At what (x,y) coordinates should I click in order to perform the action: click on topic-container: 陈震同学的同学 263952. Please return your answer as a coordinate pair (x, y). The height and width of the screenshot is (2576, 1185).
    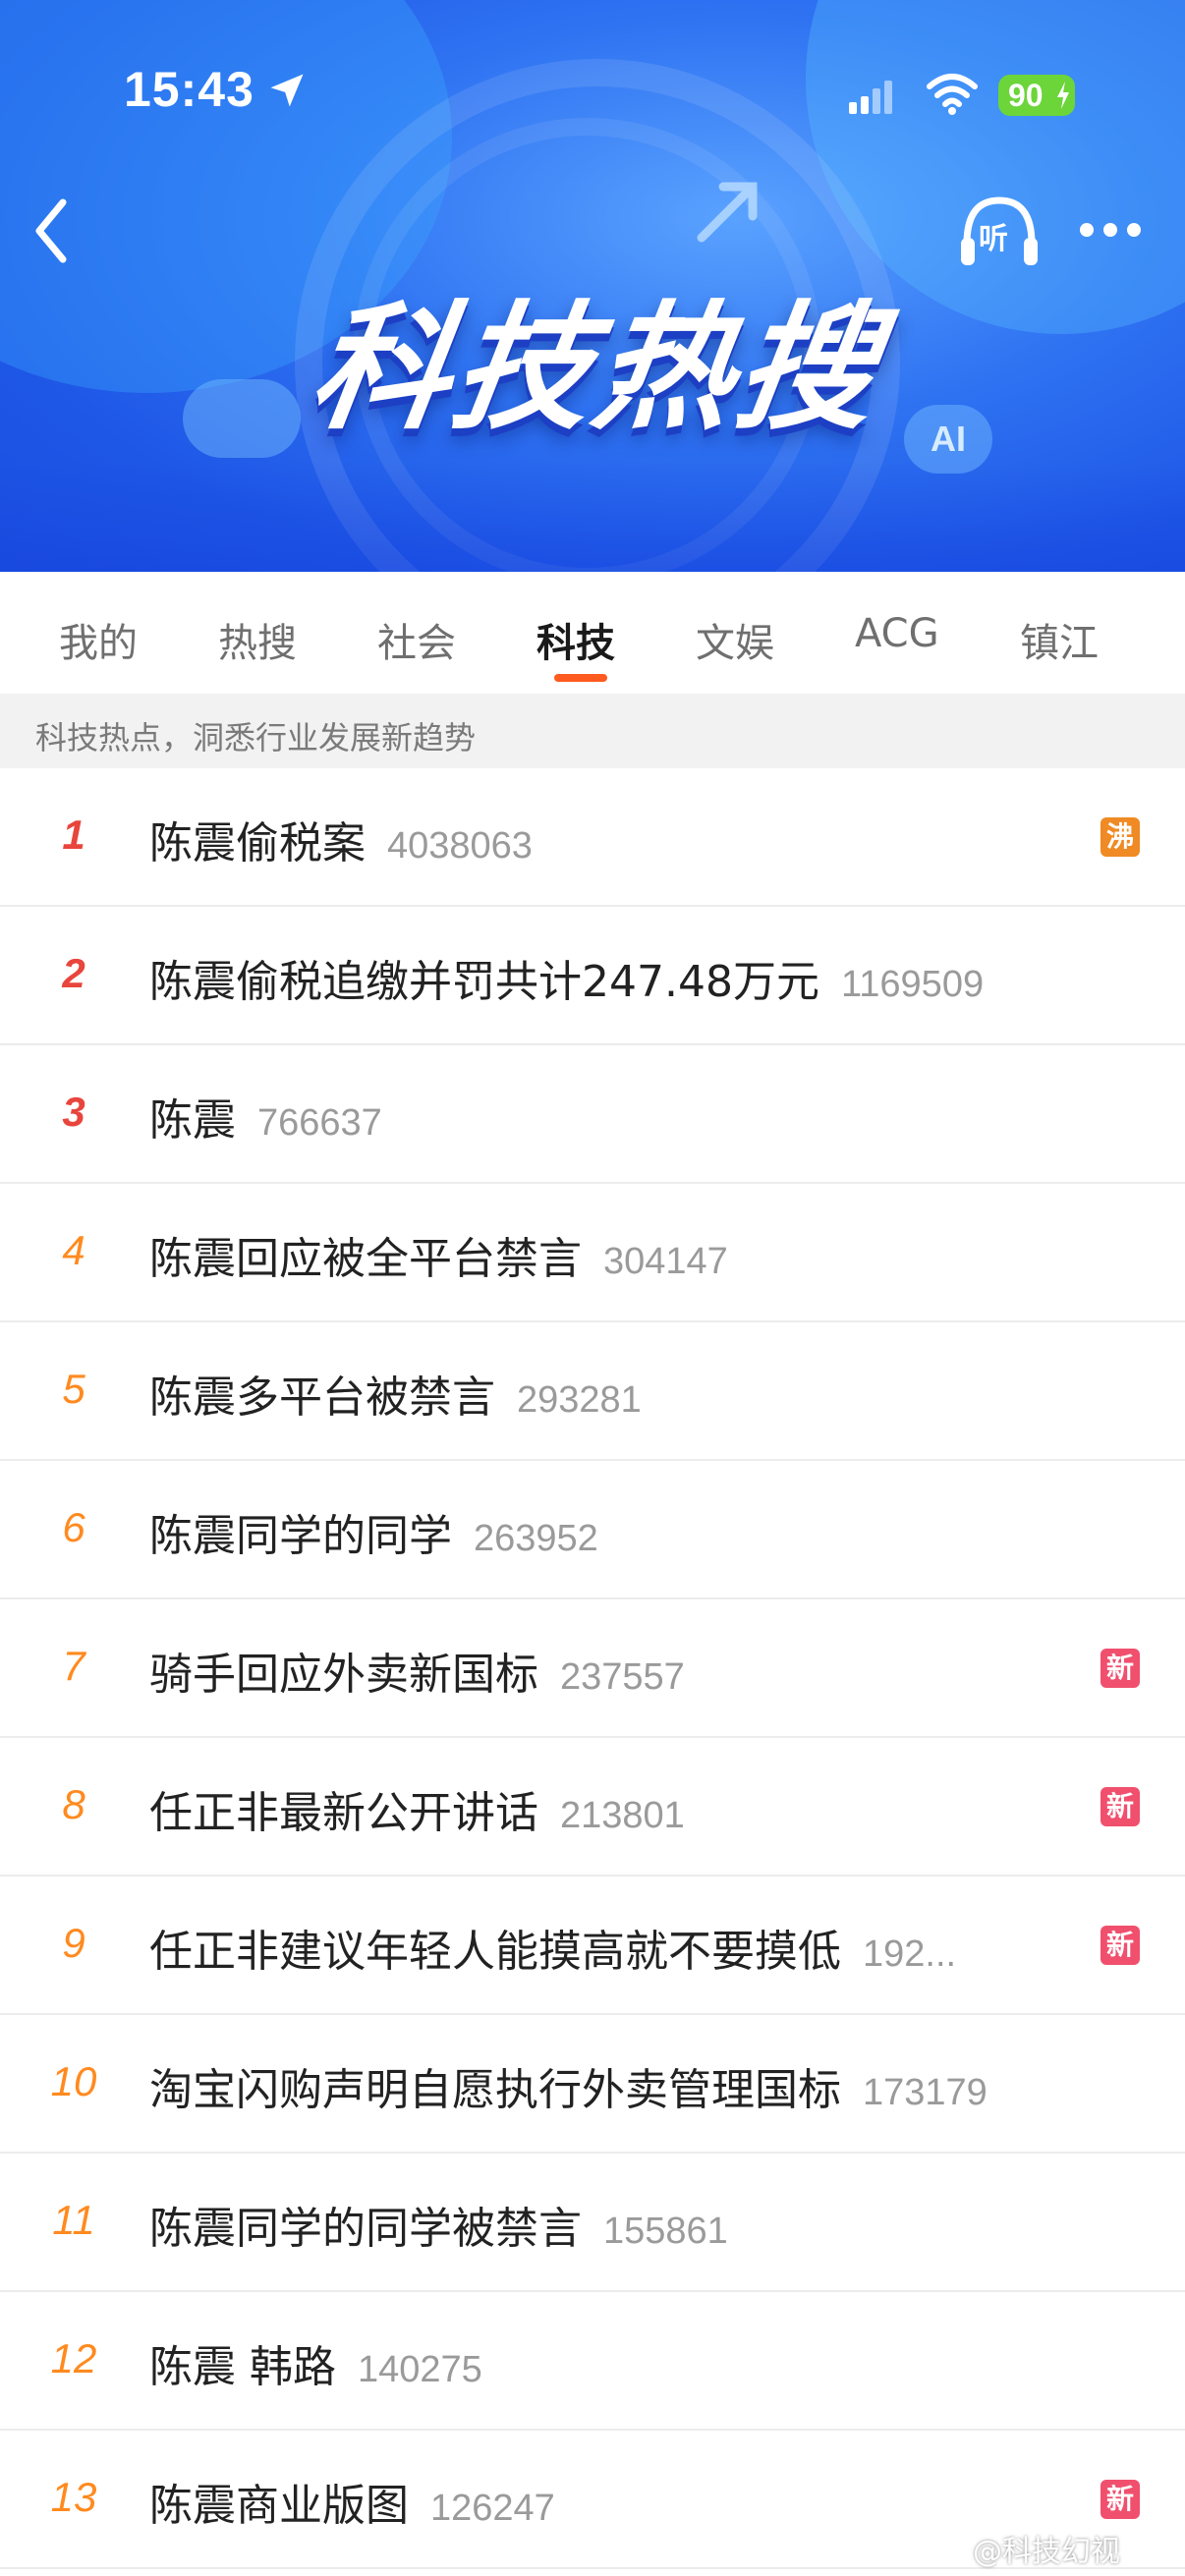
    Looking at the image, I should click on (374, 1531).